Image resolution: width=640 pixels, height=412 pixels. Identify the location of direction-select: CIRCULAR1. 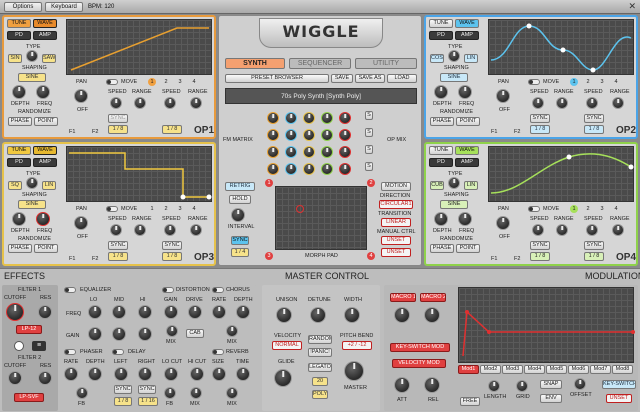
(396, 204).